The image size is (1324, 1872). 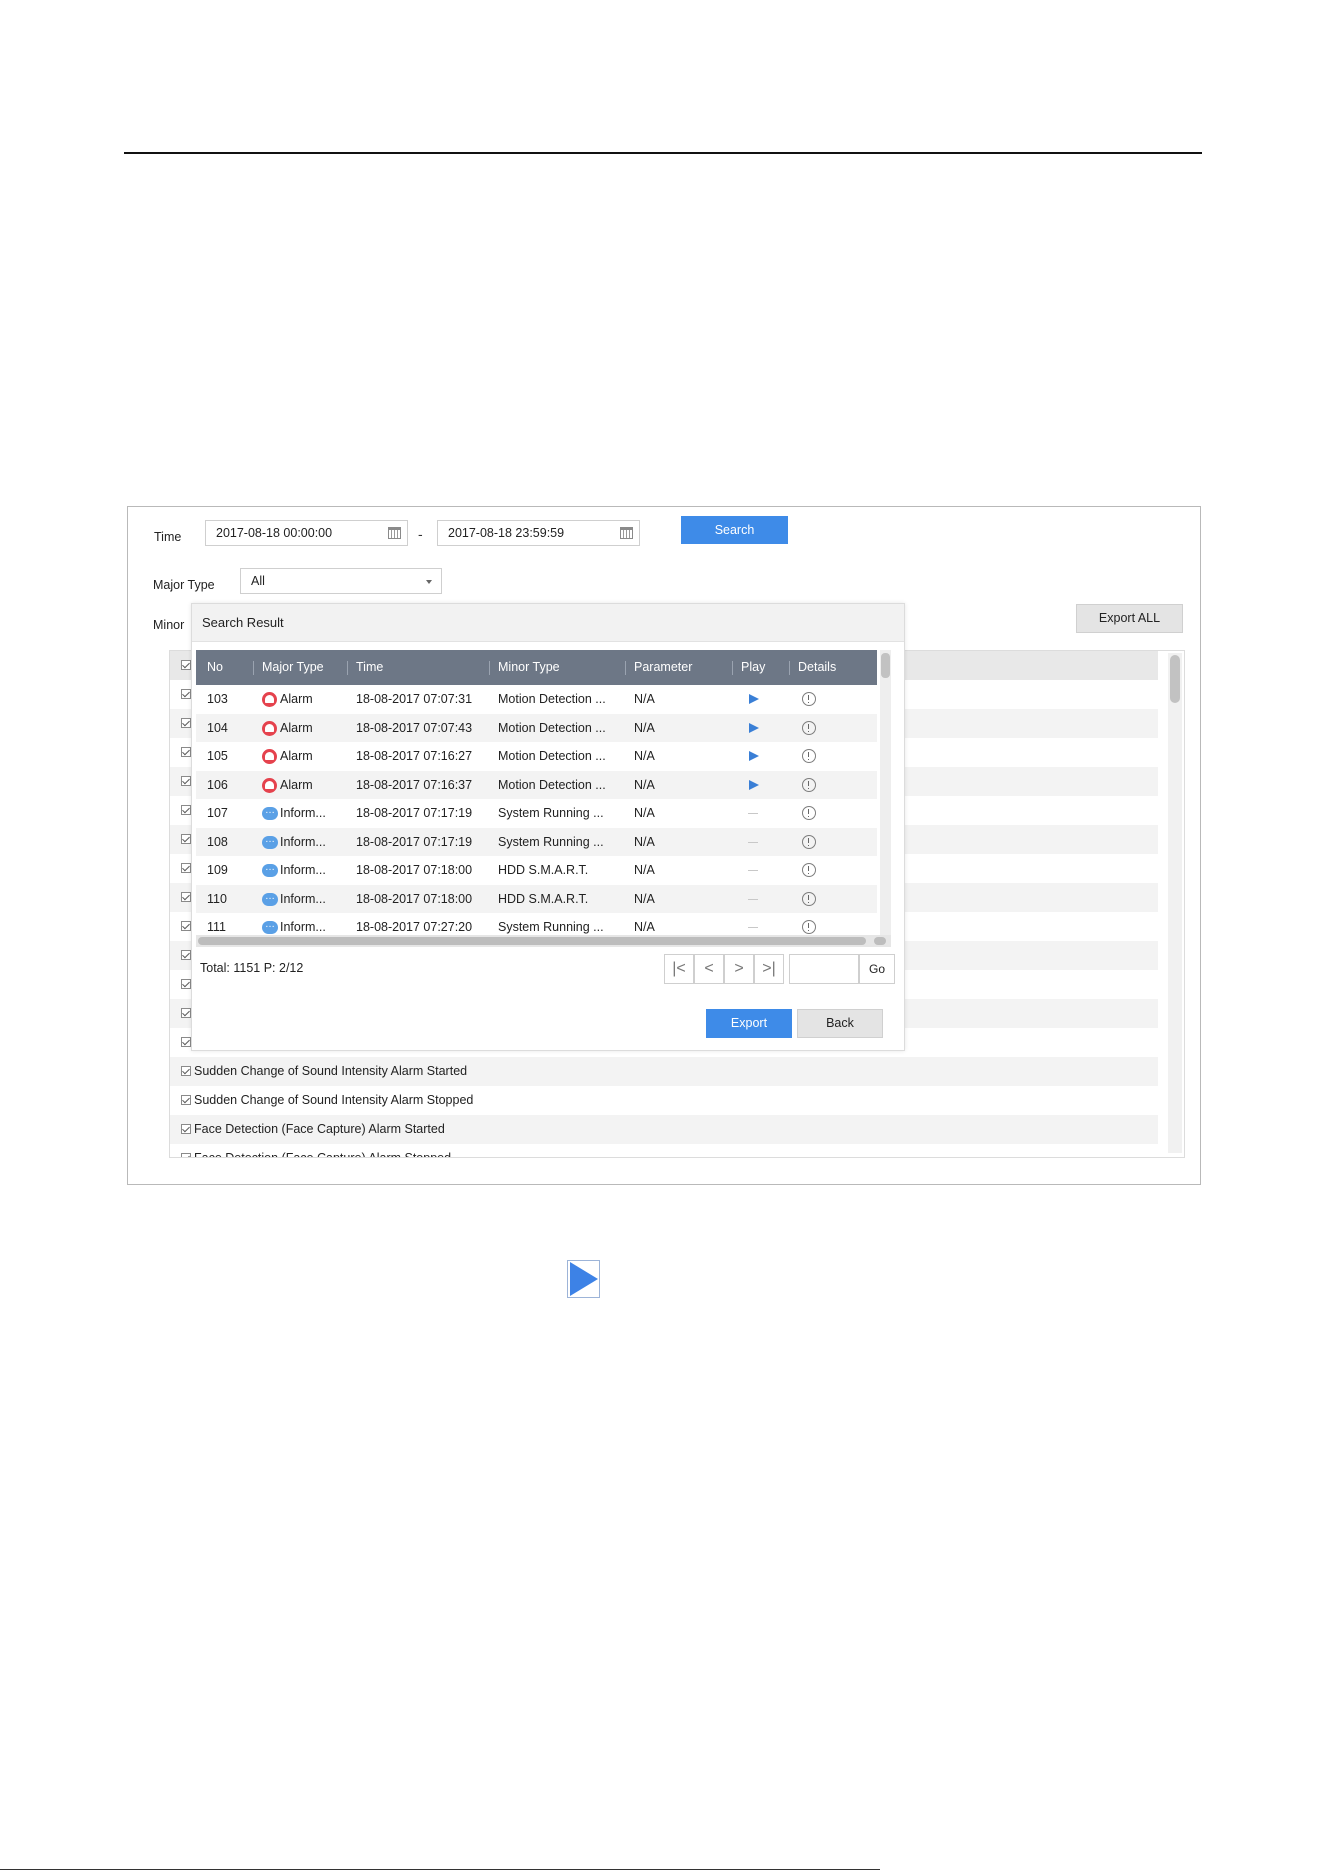 I want to click on table-horizontal-scrollbar, so click(x=543, y=941).